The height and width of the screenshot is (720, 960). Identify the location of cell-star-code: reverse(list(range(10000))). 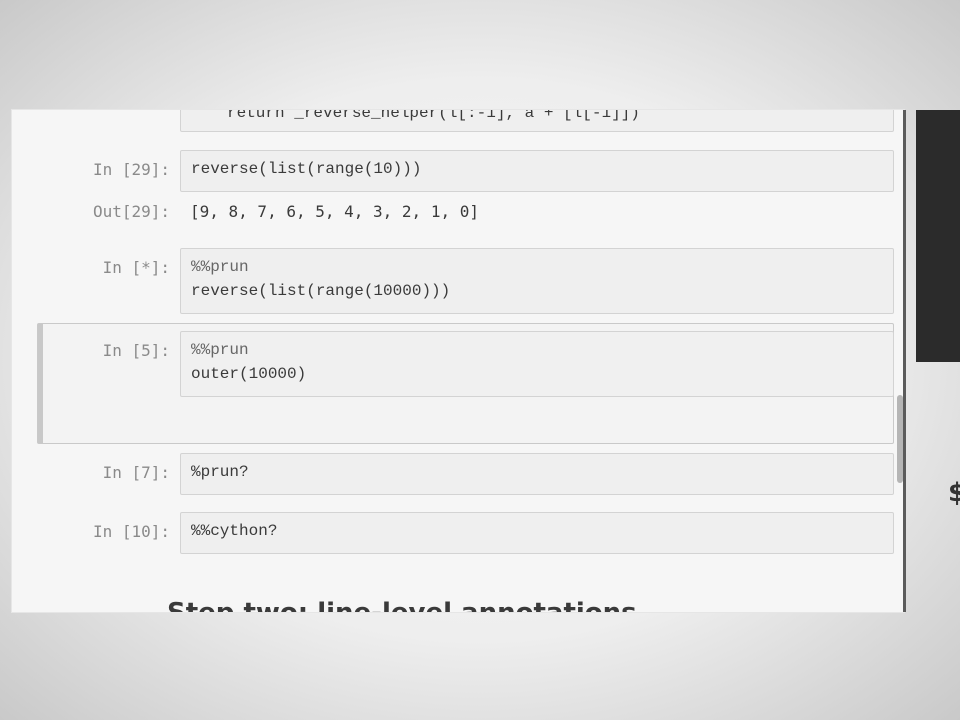
(321, 291).